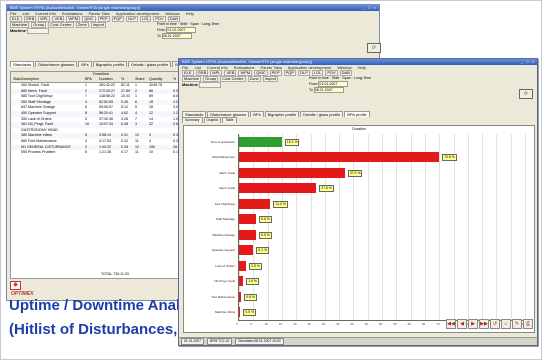  I want to click on data-label: 11.0 %, so click(280, 204).